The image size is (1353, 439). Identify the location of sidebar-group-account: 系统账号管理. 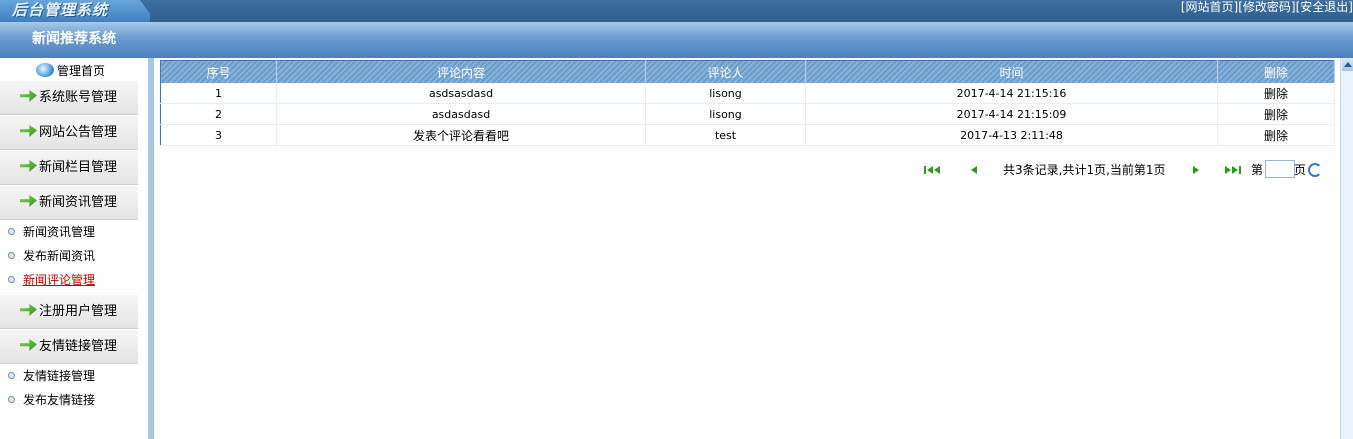
(69, 97).